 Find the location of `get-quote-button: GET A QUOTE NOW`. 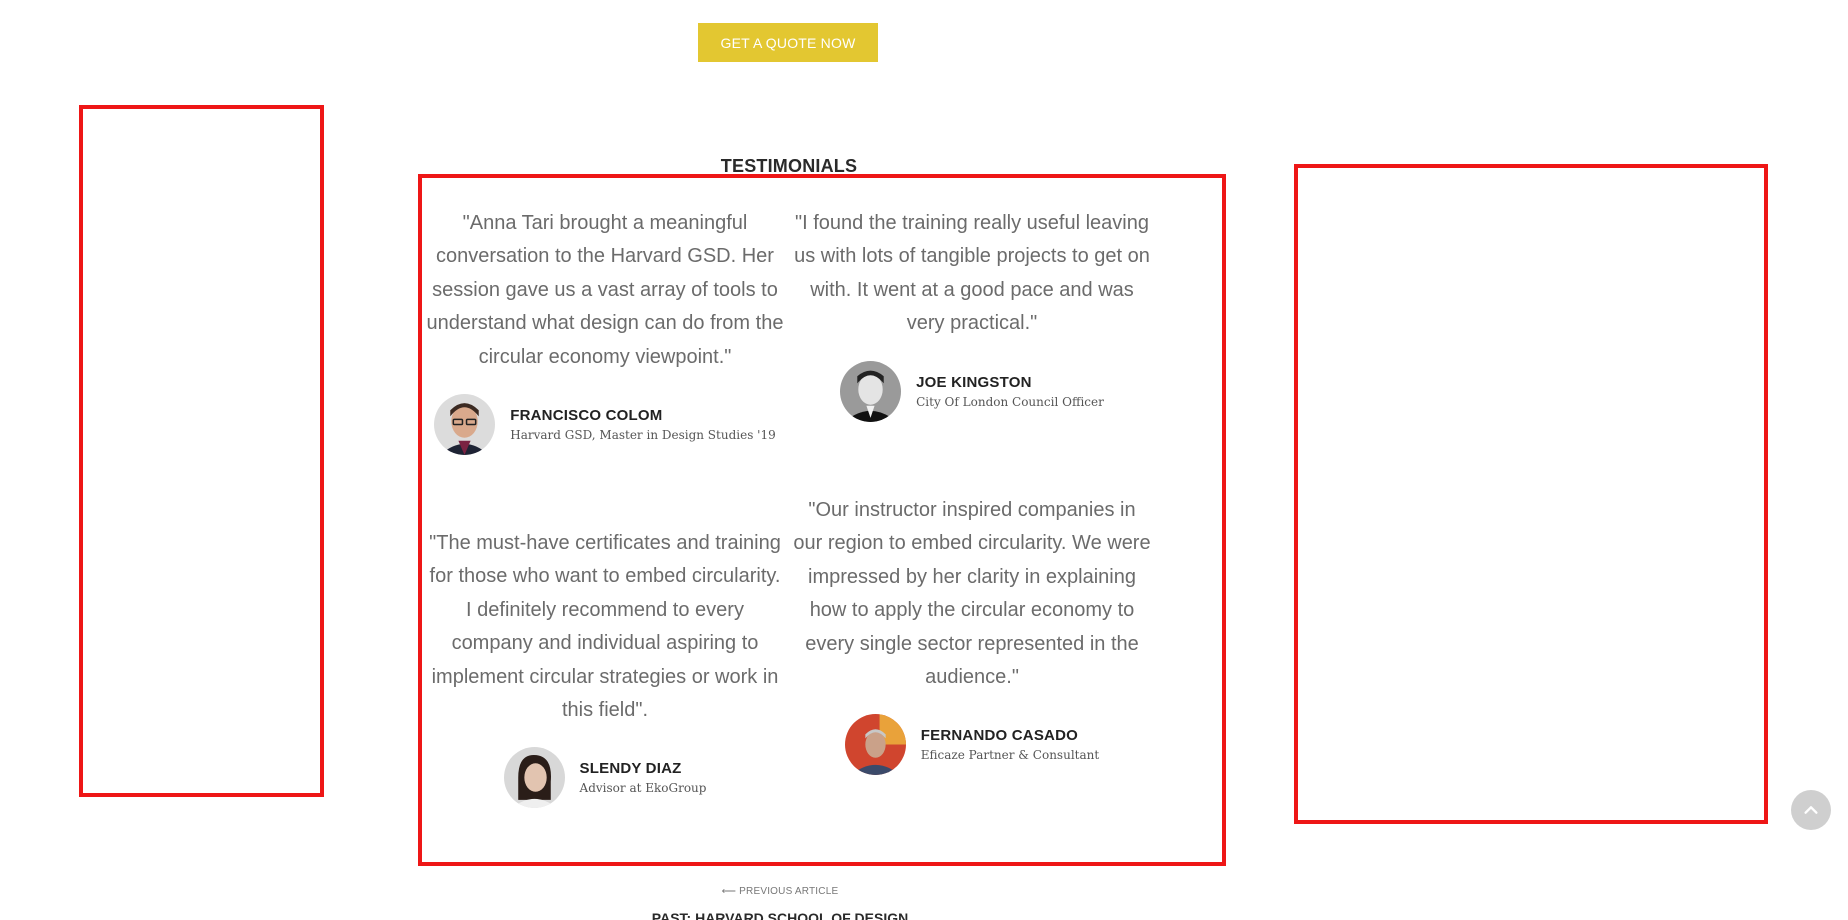

get-quote-button: GET A QUOTE NOW is located at coordinates (788, 42).